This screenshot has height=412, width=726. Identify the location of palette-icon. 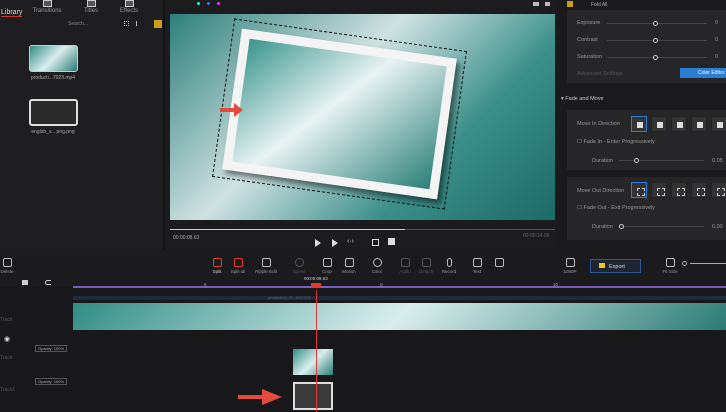
(377, 262).